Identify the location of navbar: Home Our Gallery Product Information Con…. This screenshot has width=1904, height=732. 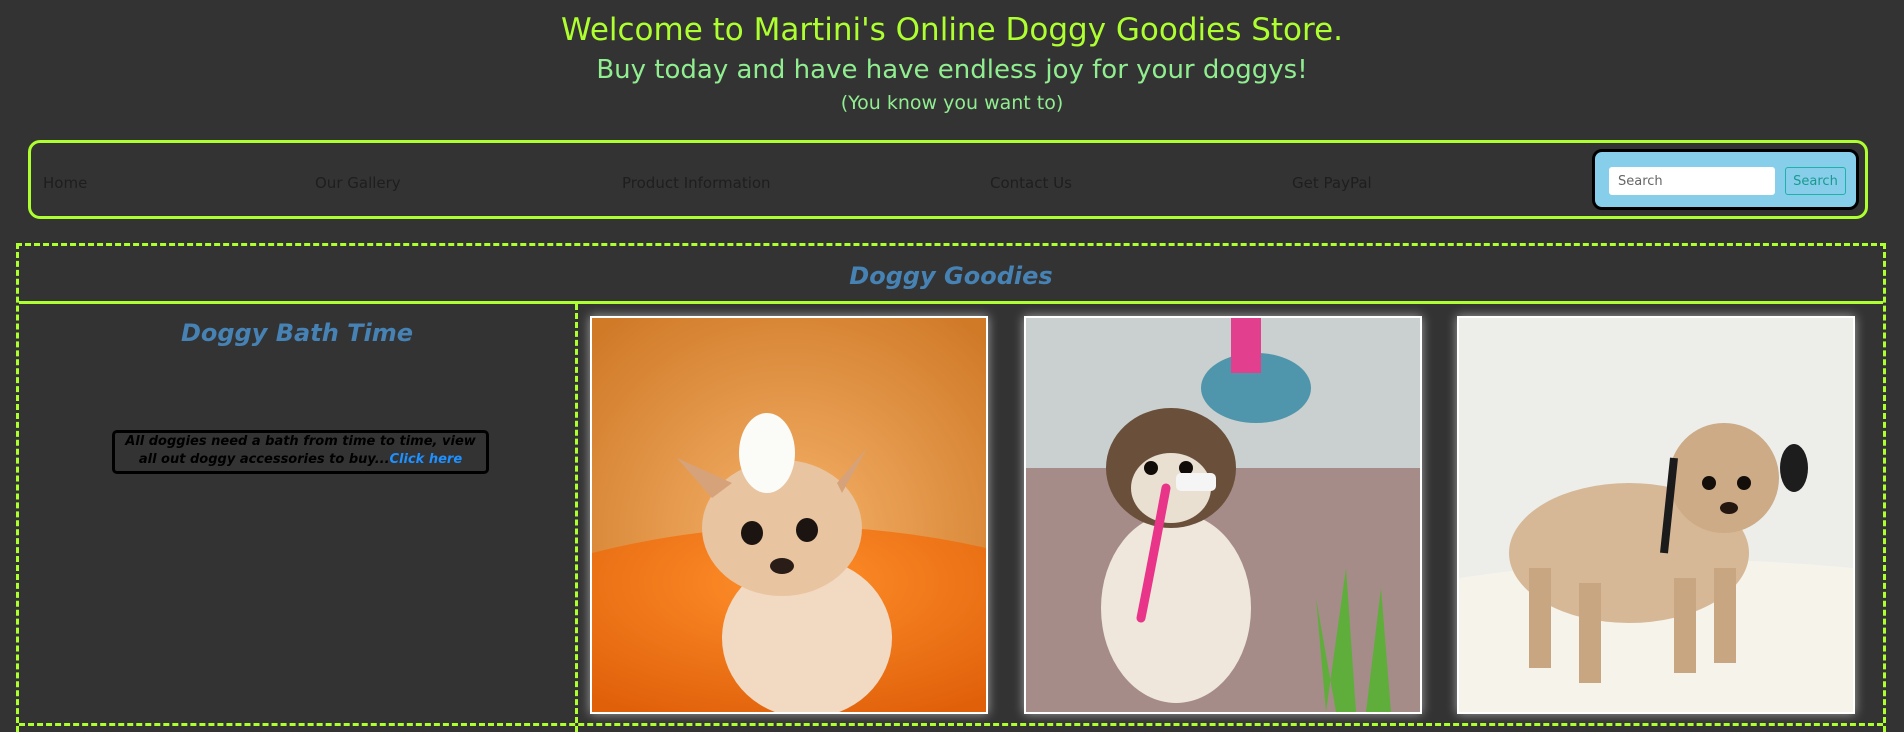
(948, 179).